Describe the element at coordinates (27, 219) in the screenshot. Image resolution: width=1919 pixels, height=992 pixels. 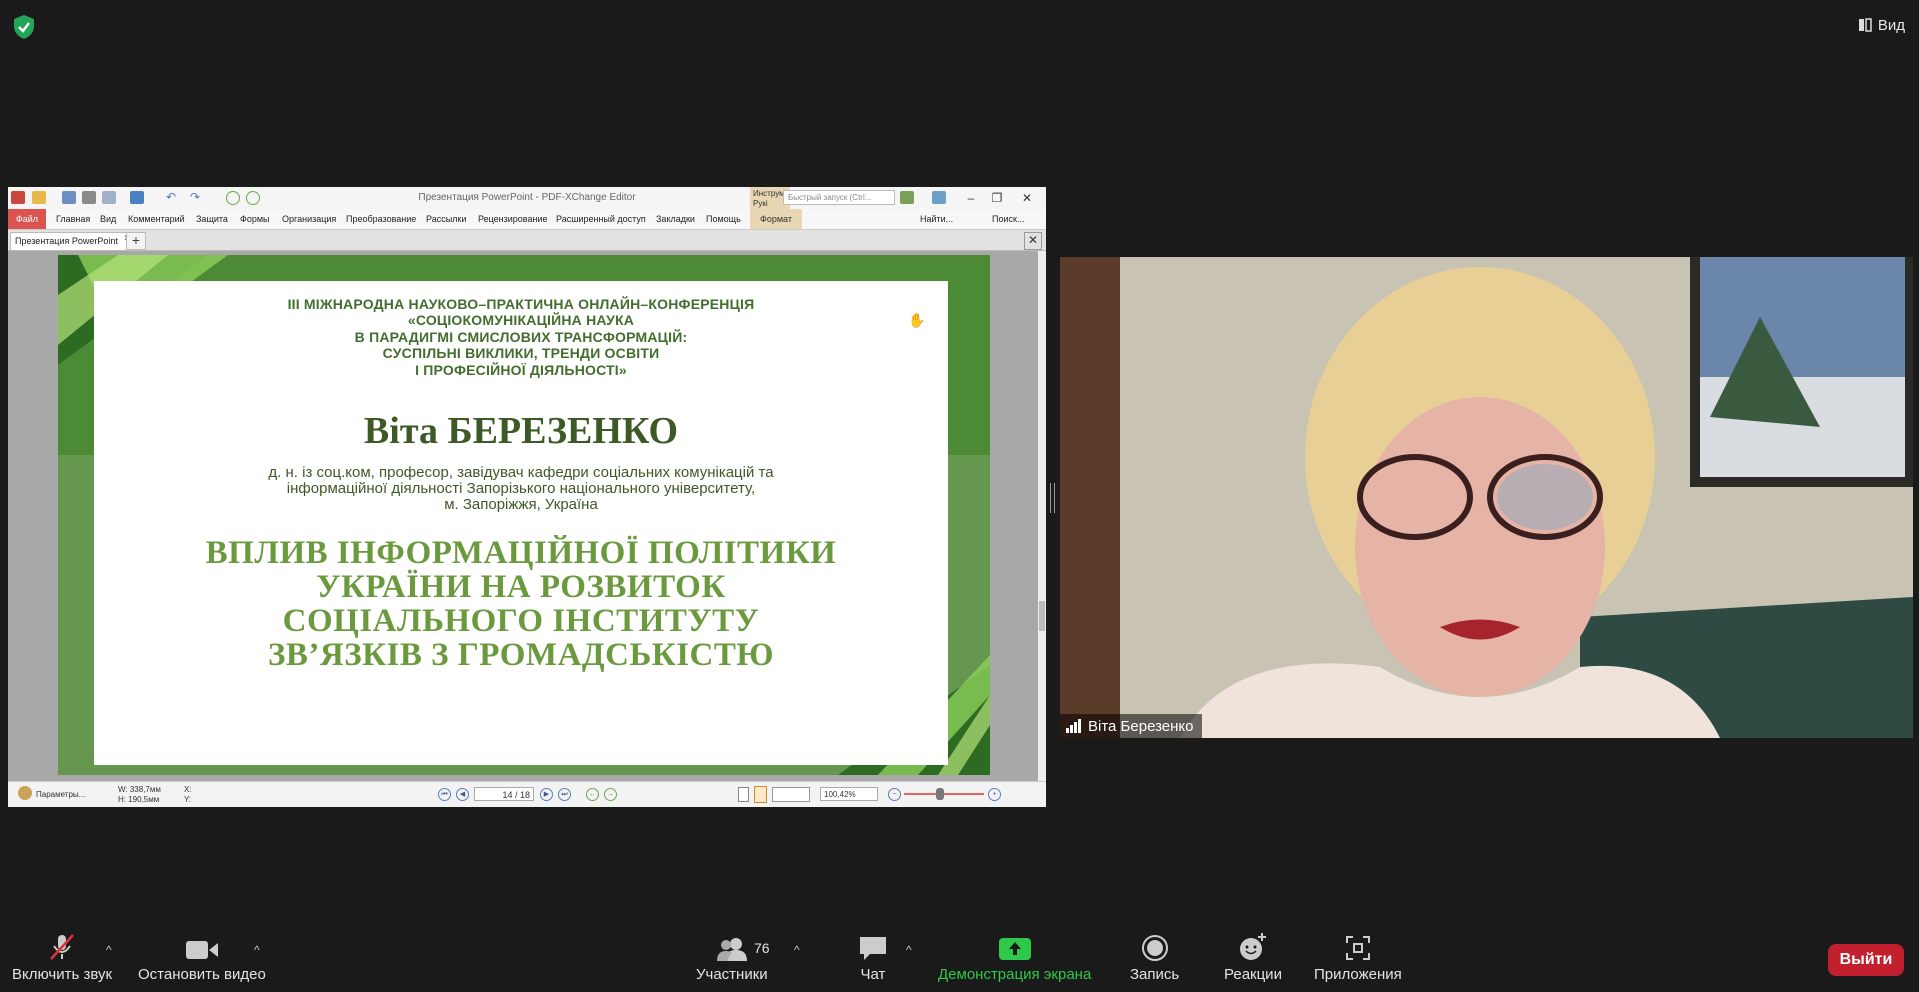
I see `menu-file: Файл` at that location.